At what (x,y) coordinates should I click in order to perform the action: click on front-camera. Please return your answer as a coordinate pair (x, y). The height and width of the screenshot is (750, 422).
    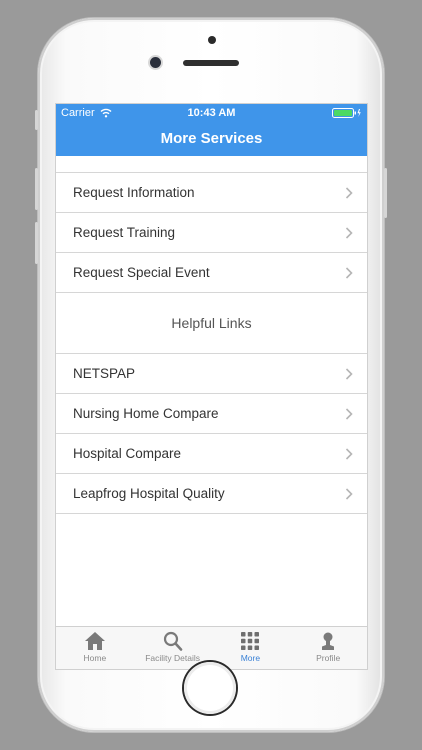
    Looking at the image, I should click on (155, 62).